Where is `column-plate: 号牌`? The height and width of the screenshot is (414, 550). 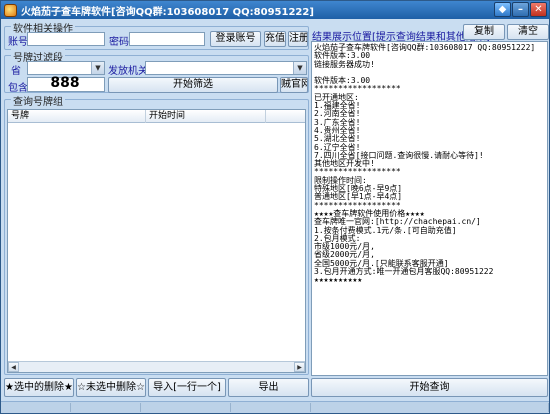 column-plate: 号牌 is located at coordinates (77, 116).